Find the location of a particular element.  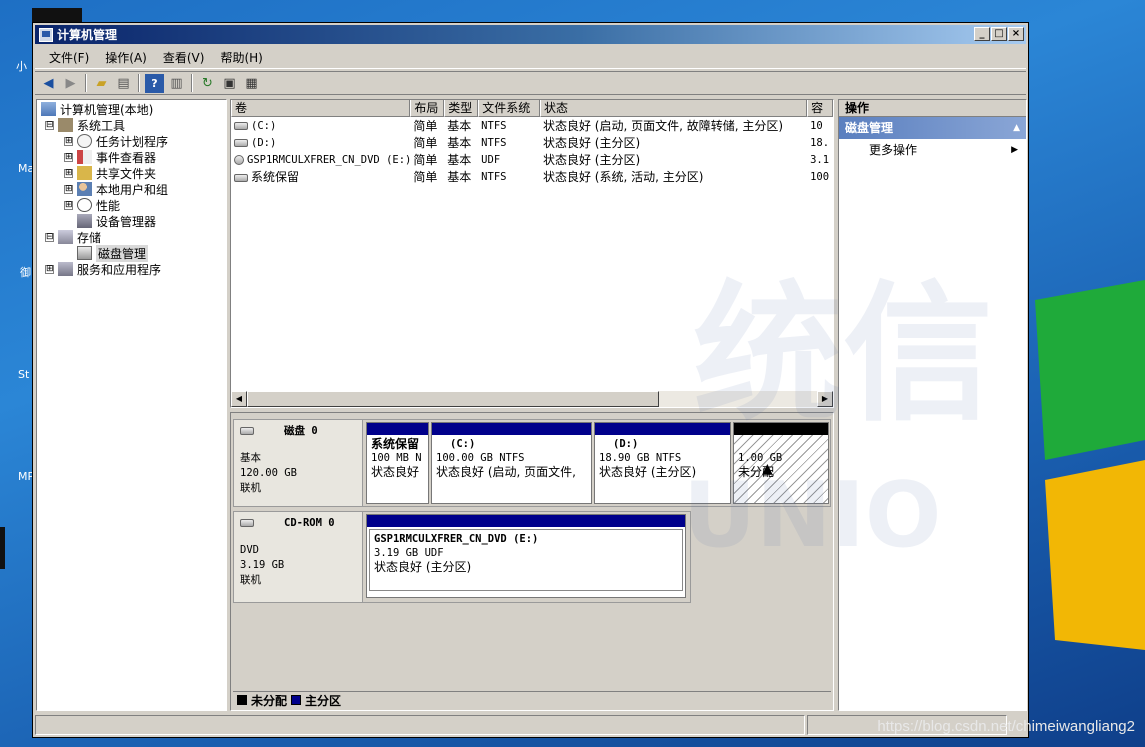

refresh-icon: ↻ is located at coordinates (207, 83).